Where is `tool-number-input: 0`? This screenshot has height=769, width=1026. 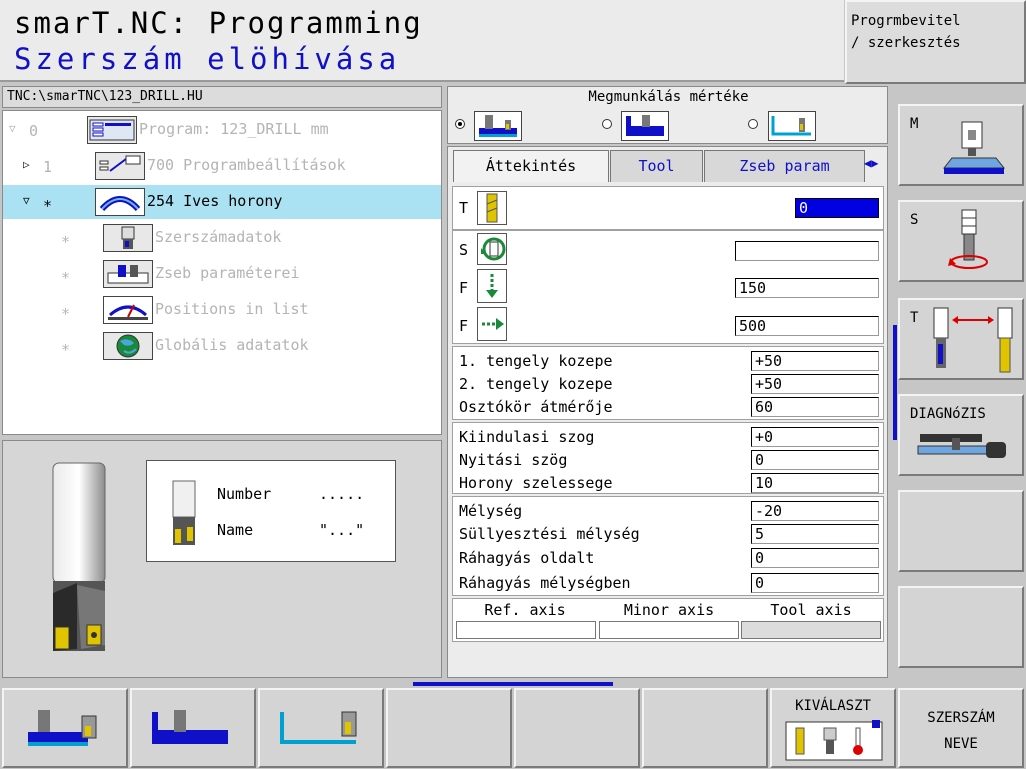
tool-number-input: 0 is located at coordinates (837, 208).